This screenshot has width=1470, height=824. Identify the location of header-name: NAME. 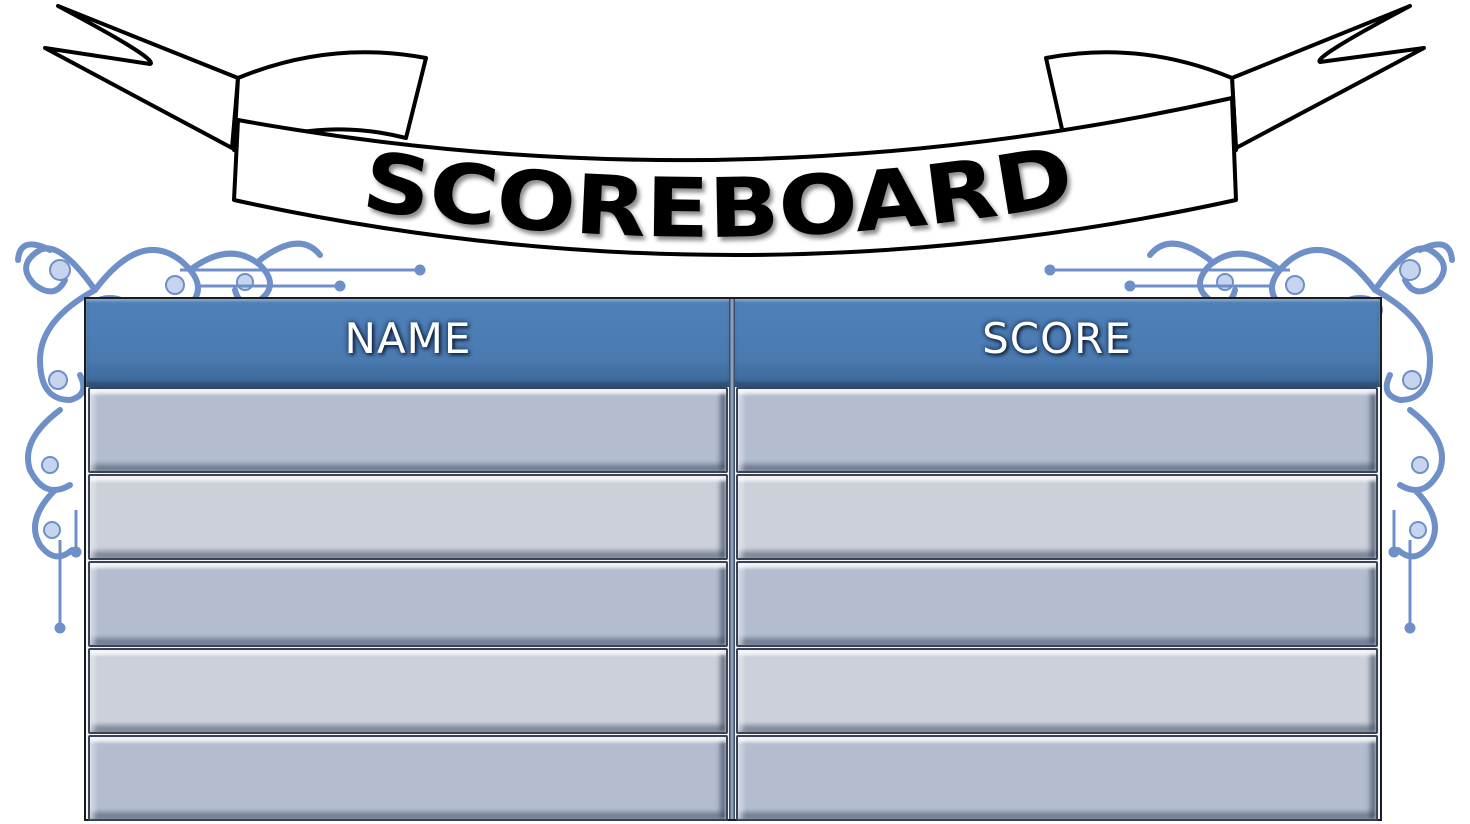
(408, 343).